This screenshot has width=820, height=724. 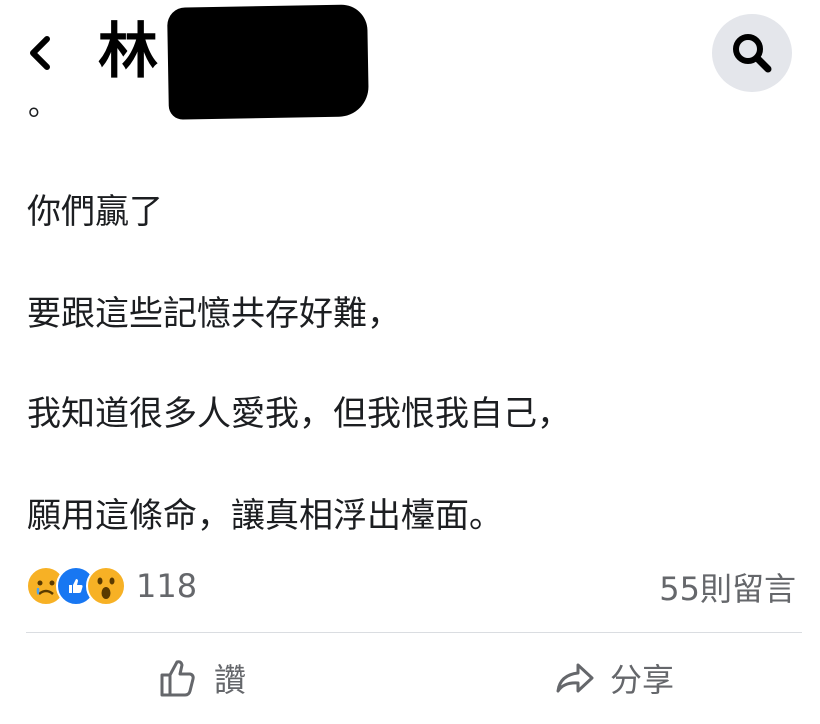 I want to click on post-line: 我知道很多人愛我，但我恨我自己，, so click(x=299, y=414).